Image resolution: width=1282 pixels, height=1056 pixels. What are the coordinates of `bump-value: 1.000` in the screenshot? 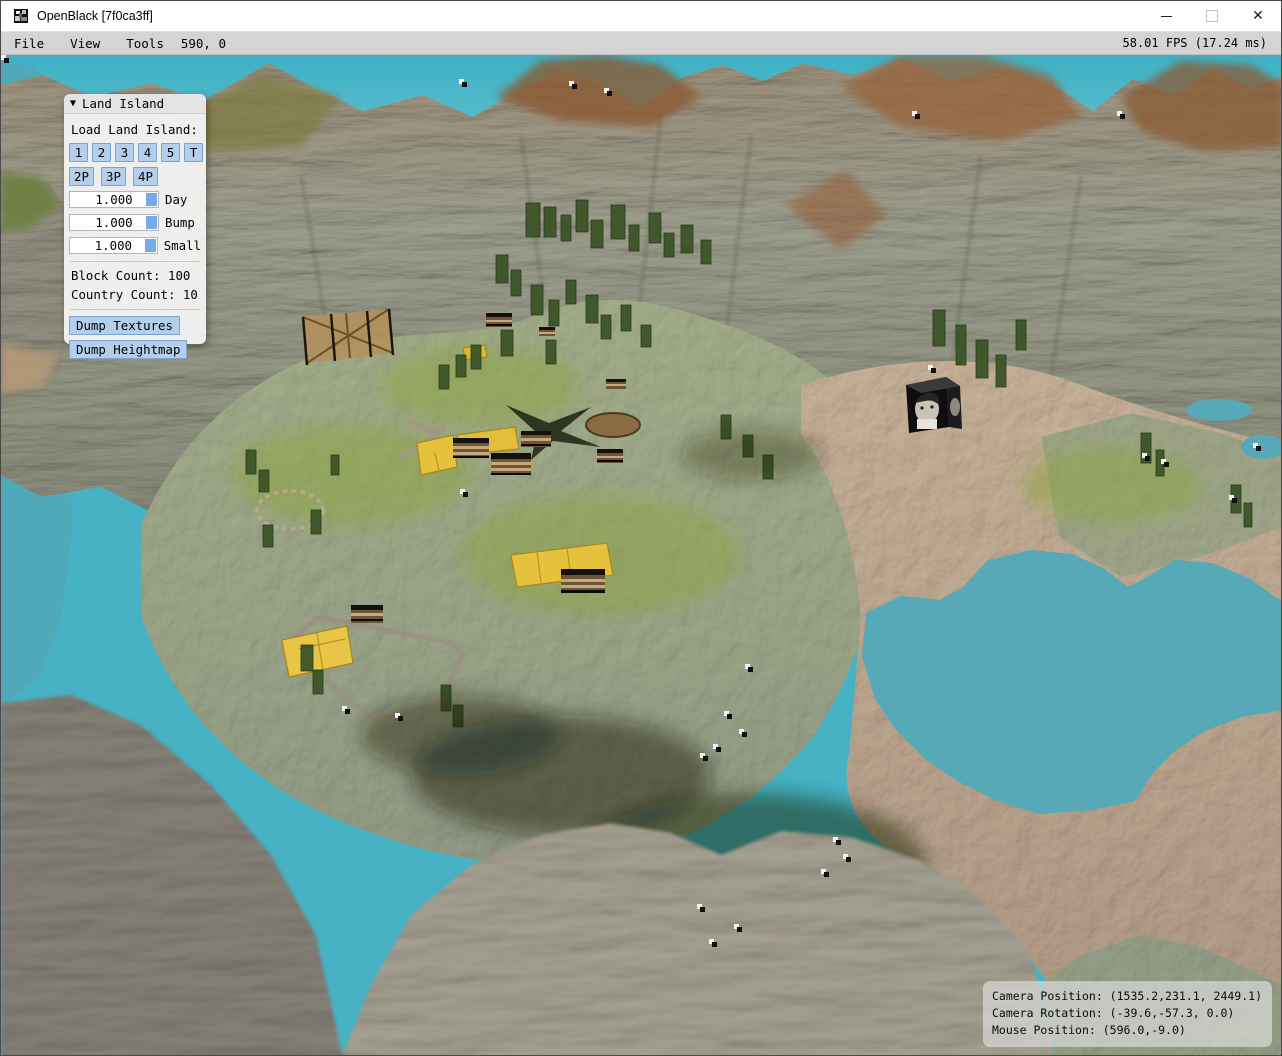 It's located at (114, 222).